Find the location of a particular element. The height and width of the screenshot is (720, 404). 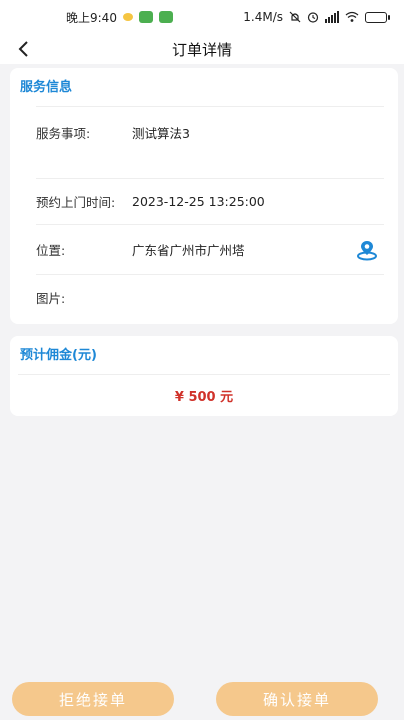

confirm-order-button: 确认接单 is located at coordinates (297, 699).